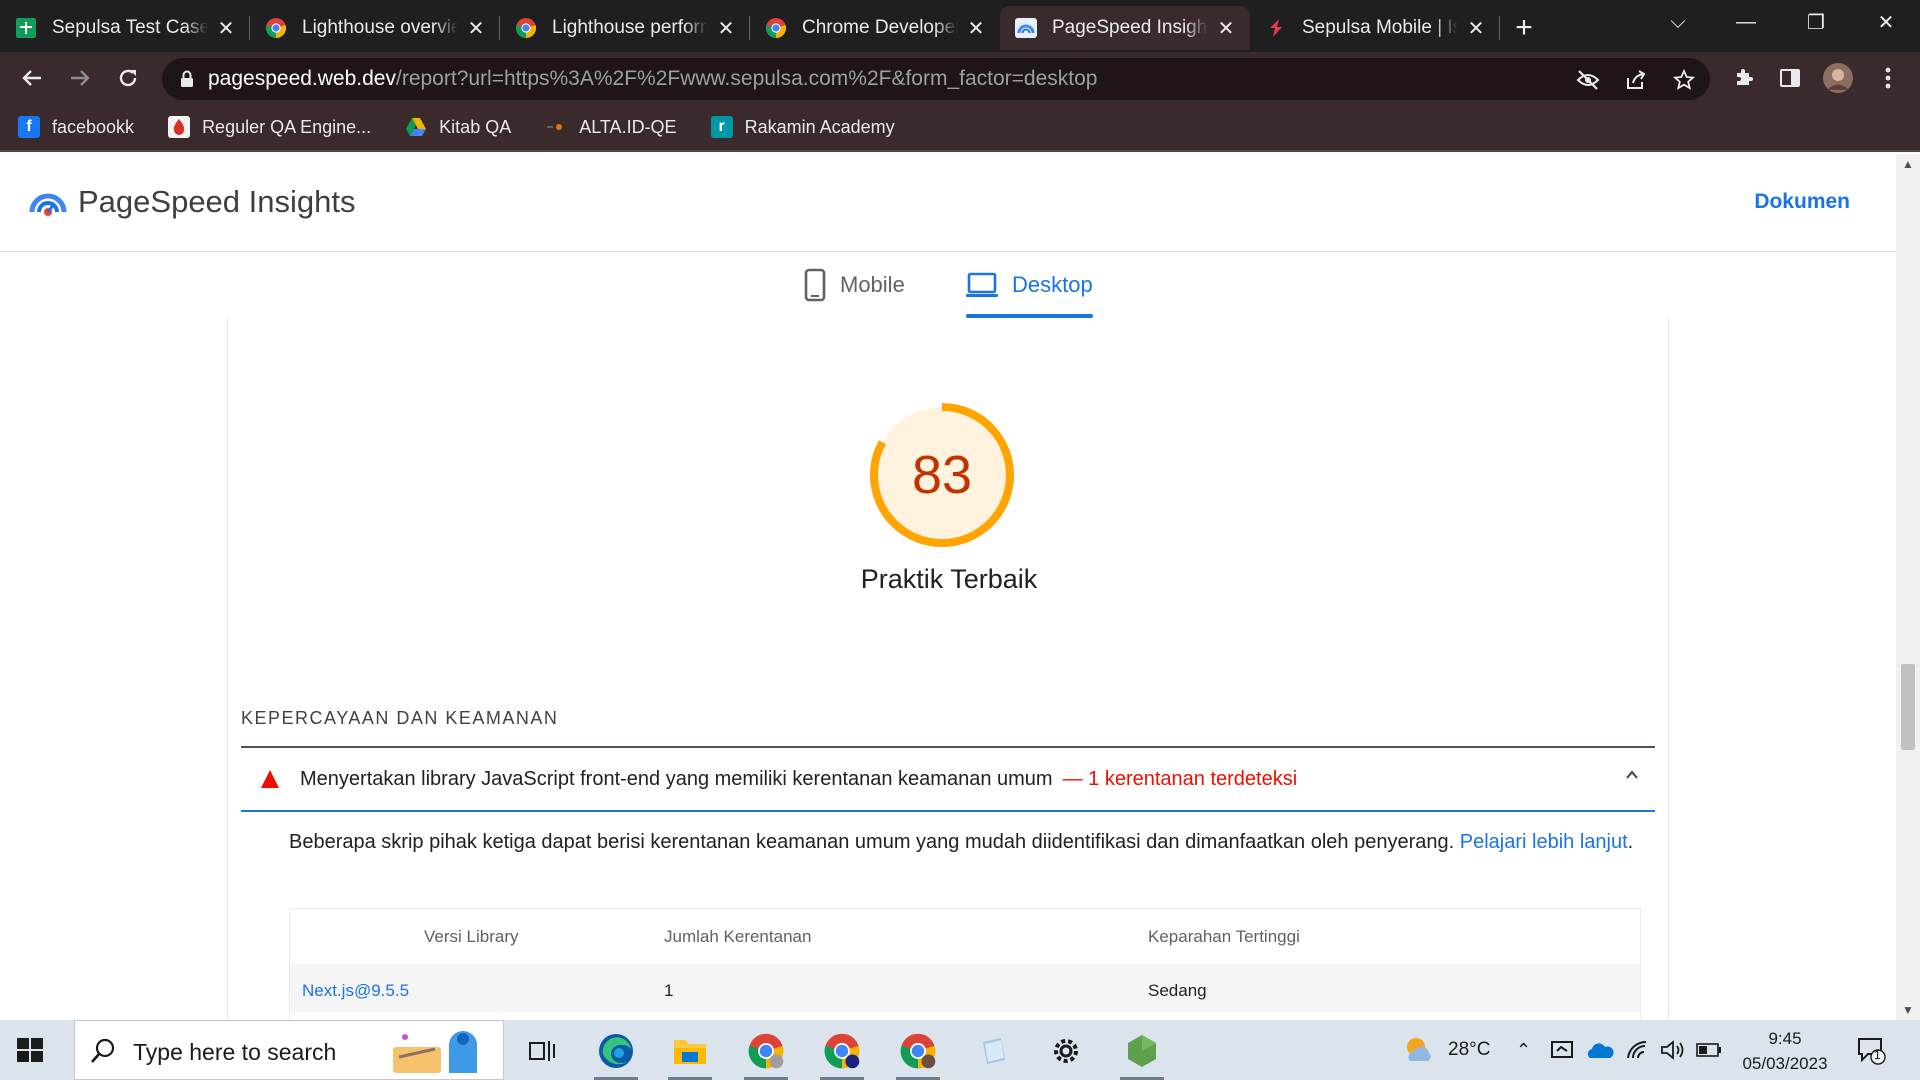 The height and width of the screenshot is (1080, 1920). Describe the element at coordinates (80, 78) in the screenshot. I see `forward-icon` at that location.